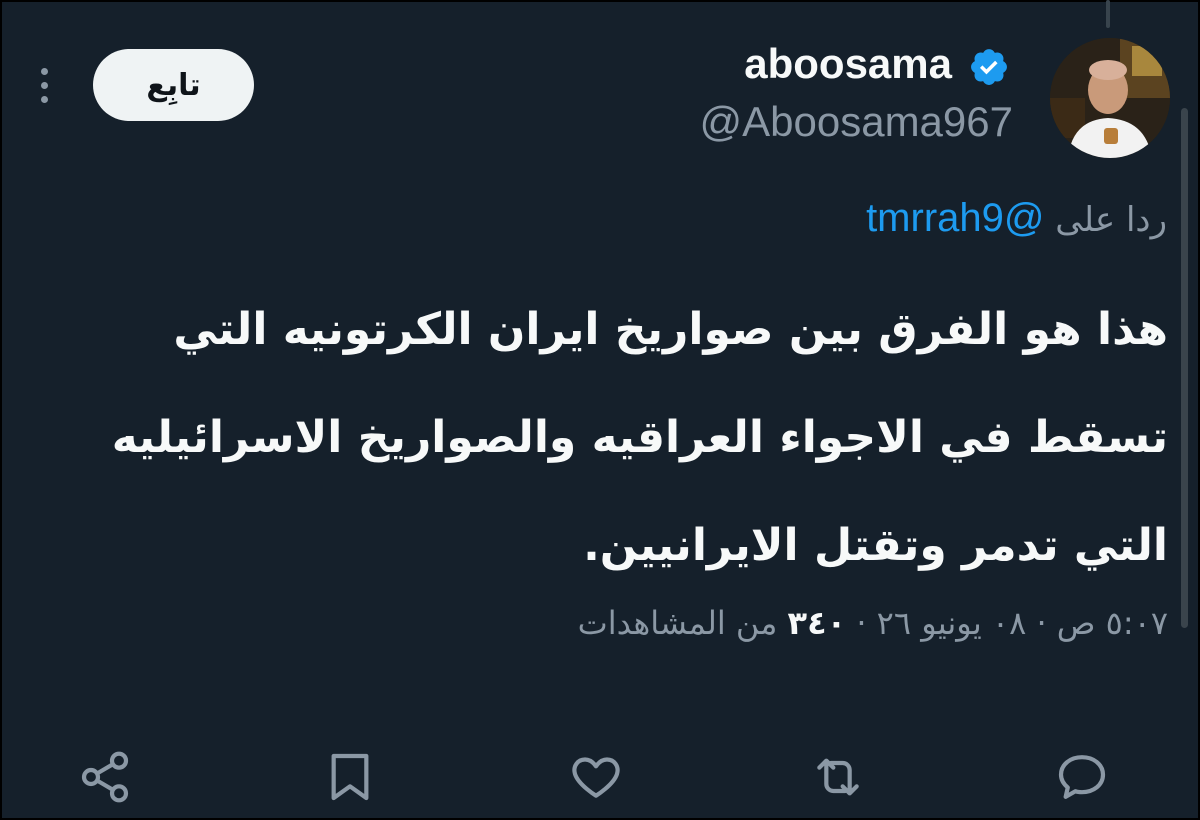 The width and height of the screenshot is (1200, 820). Describe the element at coordinates (955, 218) in the screenshot. I see `reply-mention-link: @tmrrah9` at that location.